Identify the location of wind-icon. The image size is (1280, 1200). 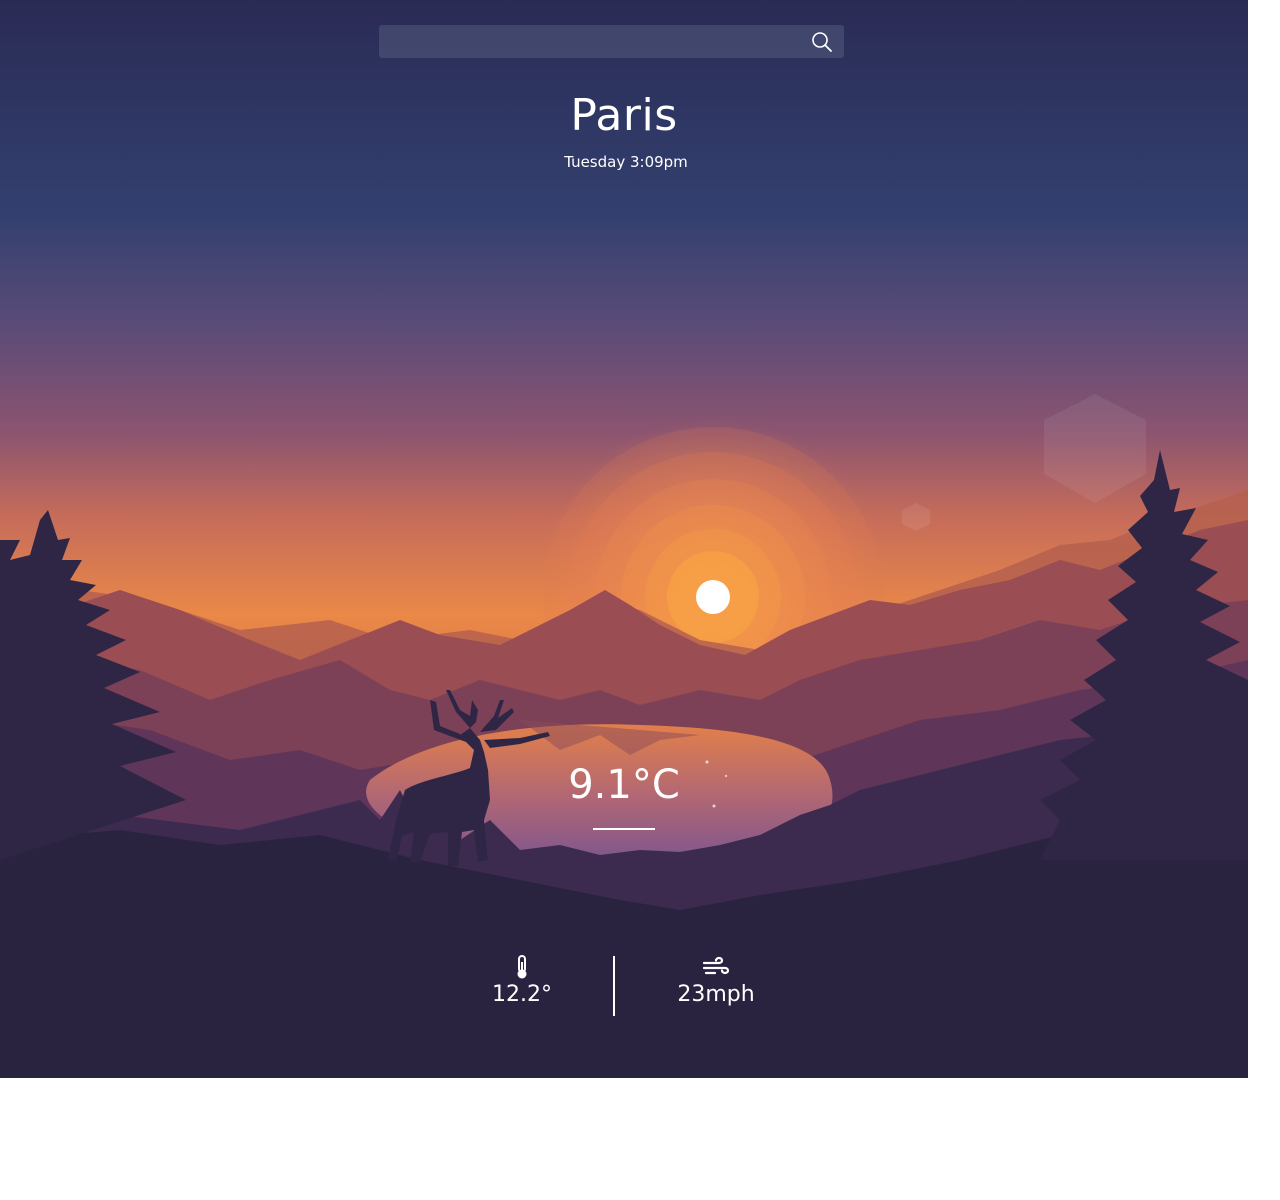
(716, 965).